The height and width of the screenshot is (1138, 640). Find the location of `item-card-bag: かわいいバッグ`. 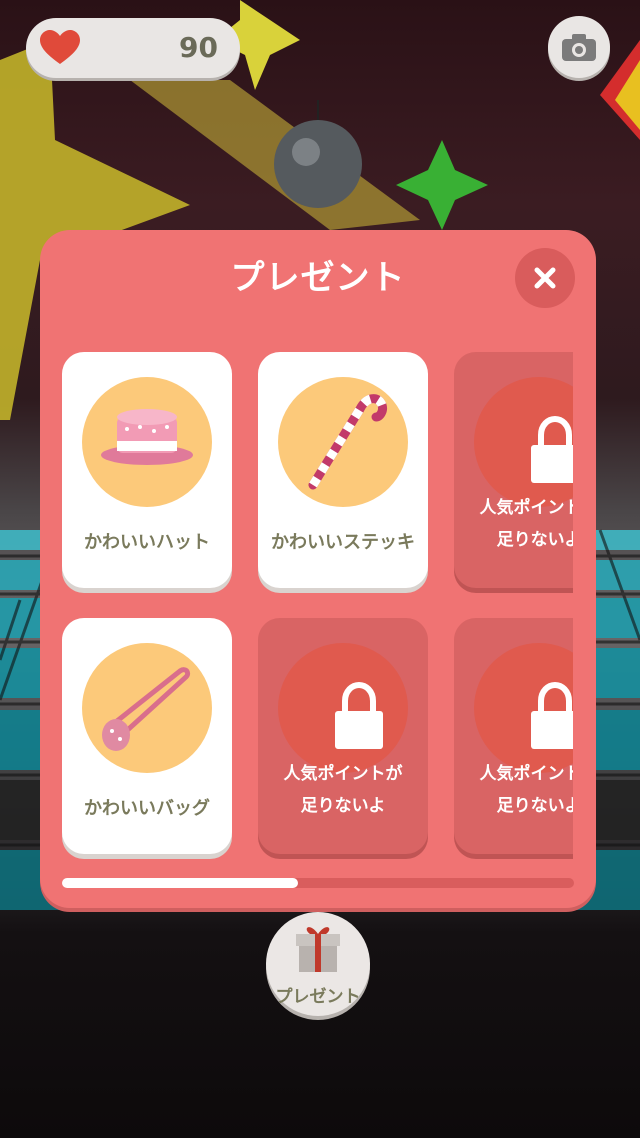

item-card-bag: かわいいバッグ is located at coordinates (147, 736).